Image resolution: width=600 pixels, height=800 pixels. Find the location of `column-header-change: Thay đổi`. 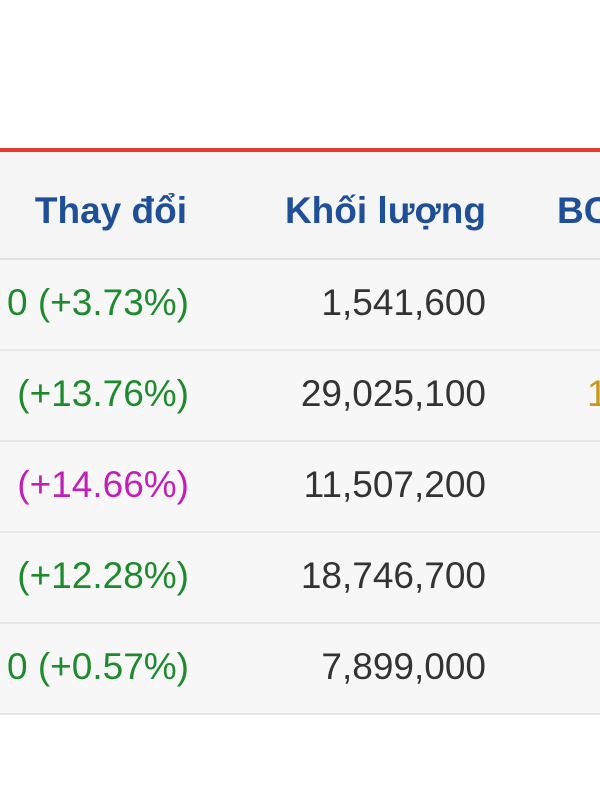

column-header-change: Thay đổi is located at coordinates (111, 211).